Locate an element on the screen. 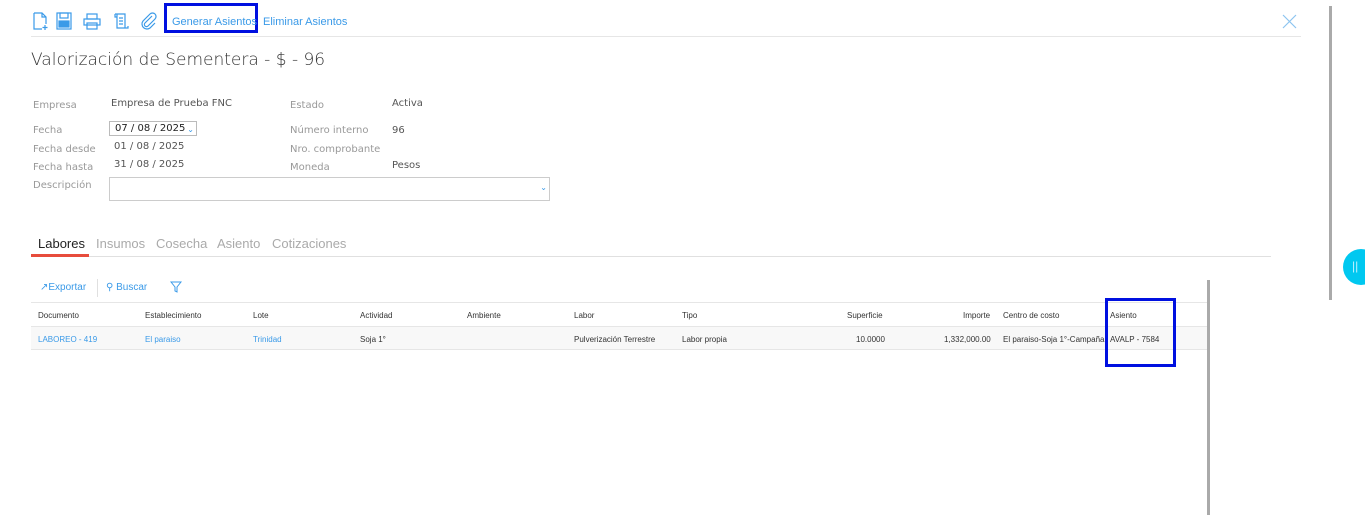 The width and height of the screenshot is (1365, 515). fecha-input: 07 / 08 / 2025 ⌄ is located at coordinates (153, 128).